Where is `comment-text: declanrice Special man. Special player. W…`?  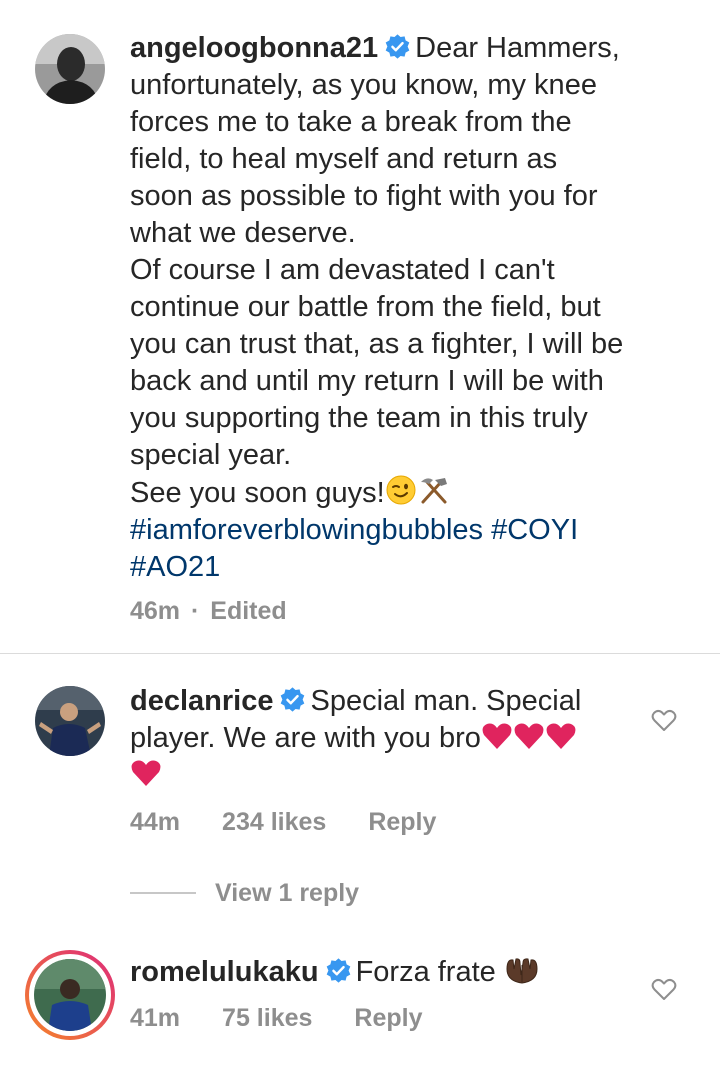
comment-text: declanrice Special man. Special player. W… is located at coordinates (380, 738).